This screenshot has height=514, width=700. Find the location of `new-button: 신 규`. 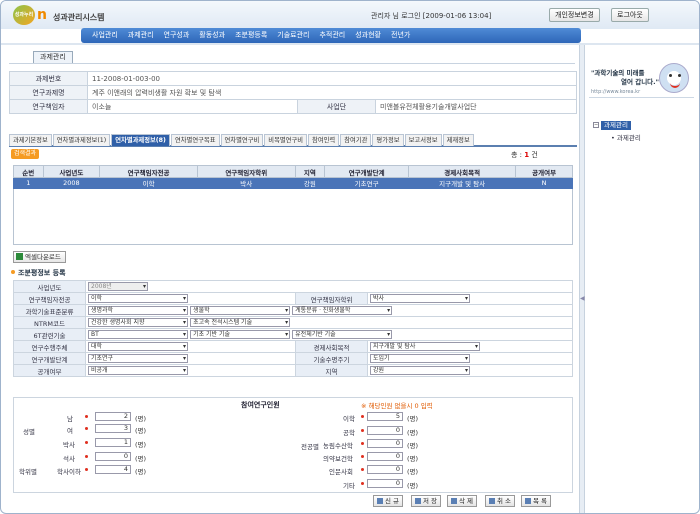

new-button: 신 규 is located at coordinates (388, 501).